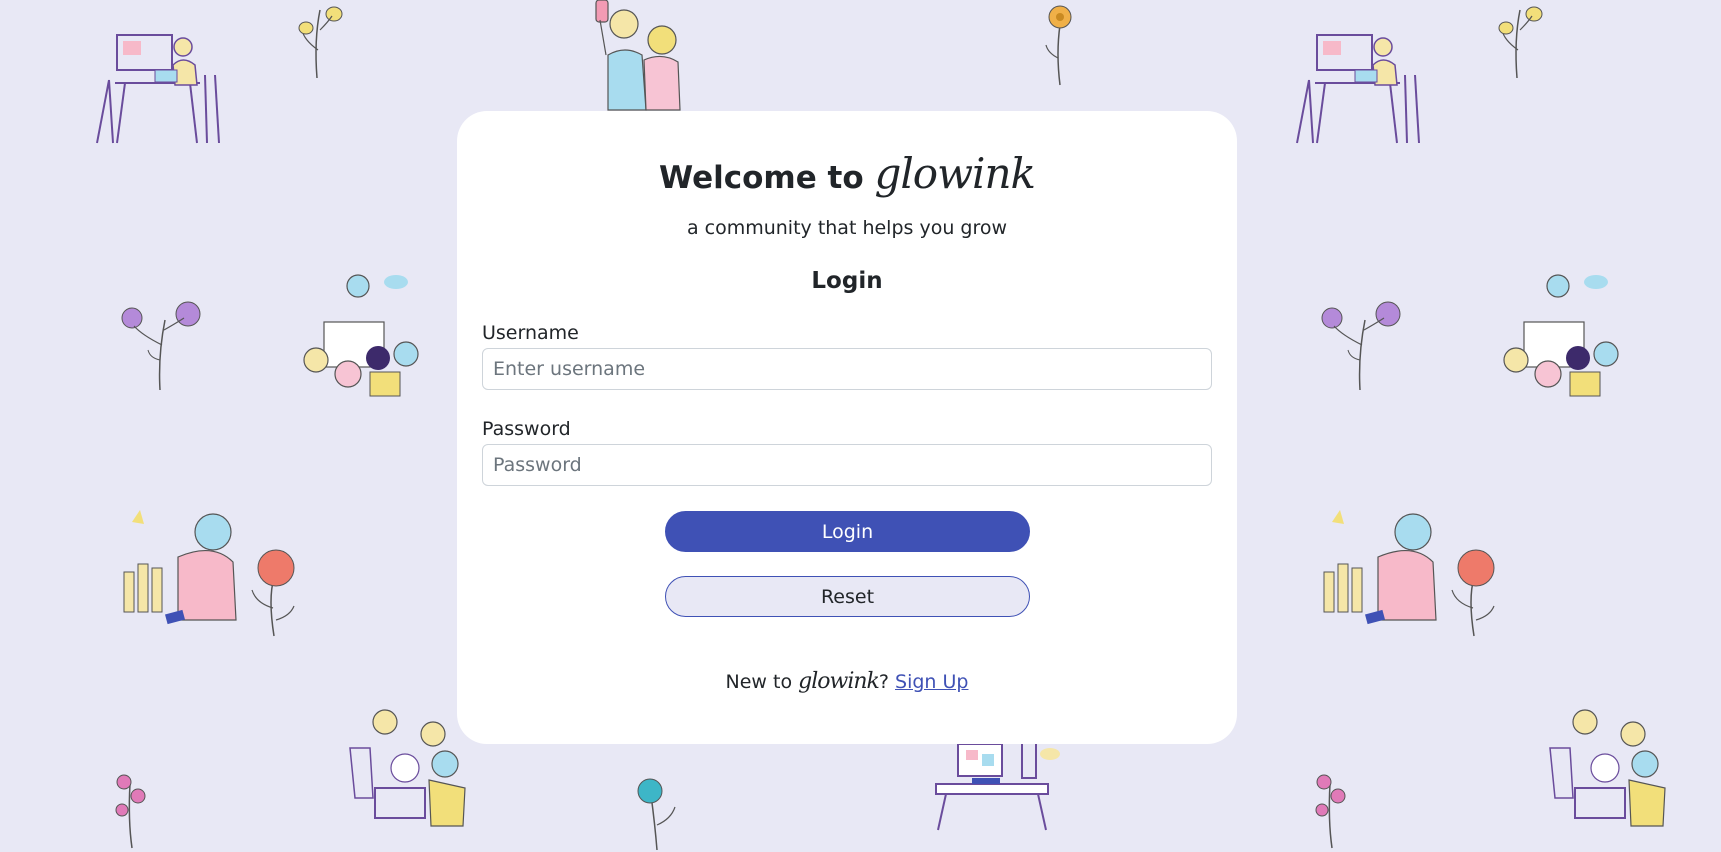 The width and height of the screenshot is (1721, 852). I want to click on username-label: Username, so click(530, 333).